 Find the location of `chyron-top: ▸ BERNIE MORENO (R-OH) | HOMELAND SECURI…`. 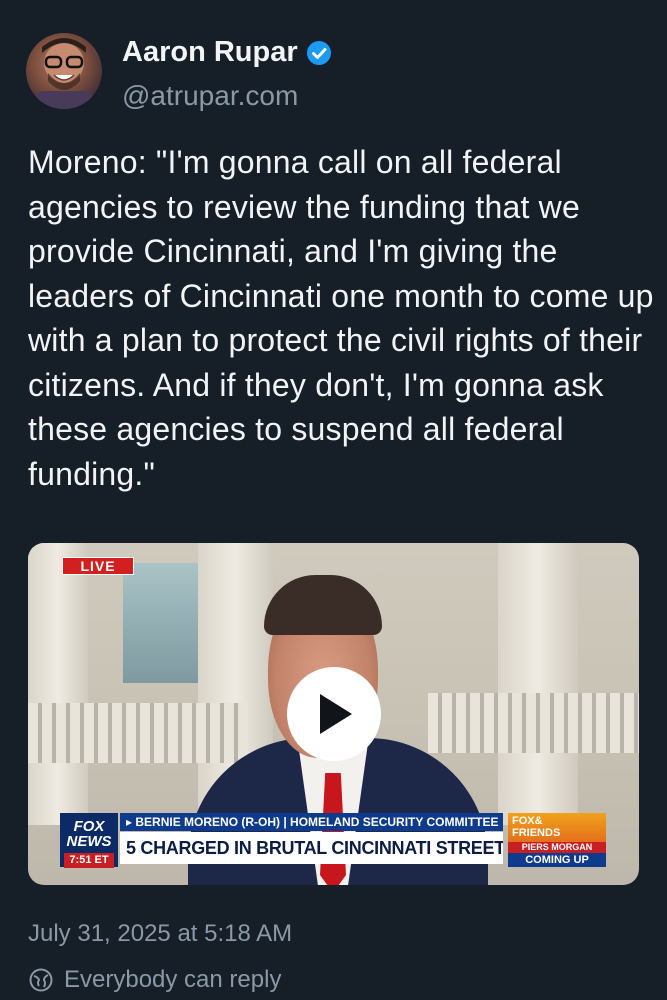

chyron-top: ▸ BERNIE MORENO (R-OH) | HOMELAND SECURI… is located at coordinates (311, 822).